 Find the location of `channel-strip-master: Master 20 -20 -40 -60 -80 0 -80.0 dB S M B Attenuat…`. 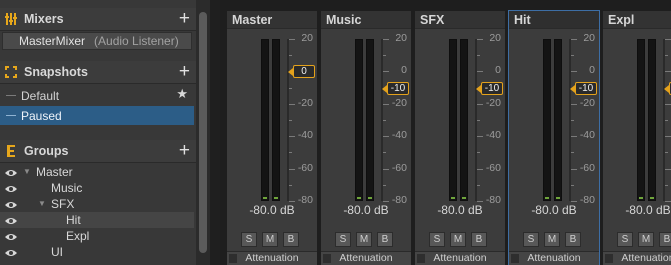

channel-strip-master: Master 20 -20 -40 -60 -80 0 -80.0 dB S M B Attenuat… is located at coordinates (272, 138).